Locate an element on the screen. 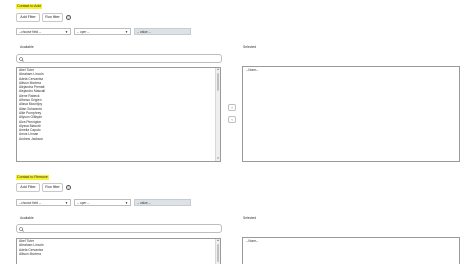 This screenshot has height=264, width=474. move-right-button: › is located at coordinates (232, 107).